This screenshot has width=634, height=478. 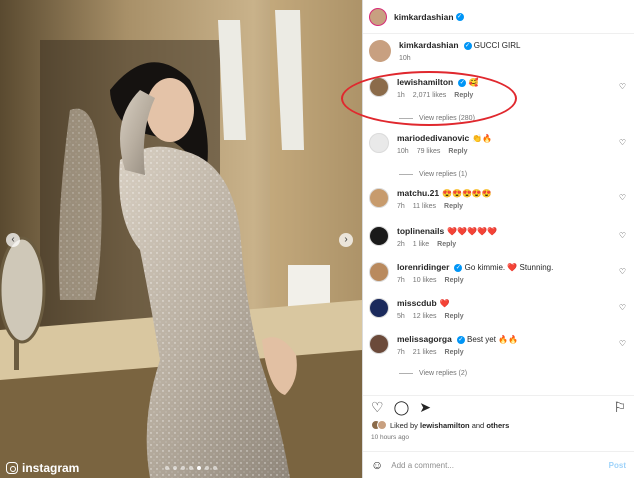 What do you see at coordinates (377, 465) in the screenshot?
I see `emoji-icon: ☺` at bounding box center [377, 465].